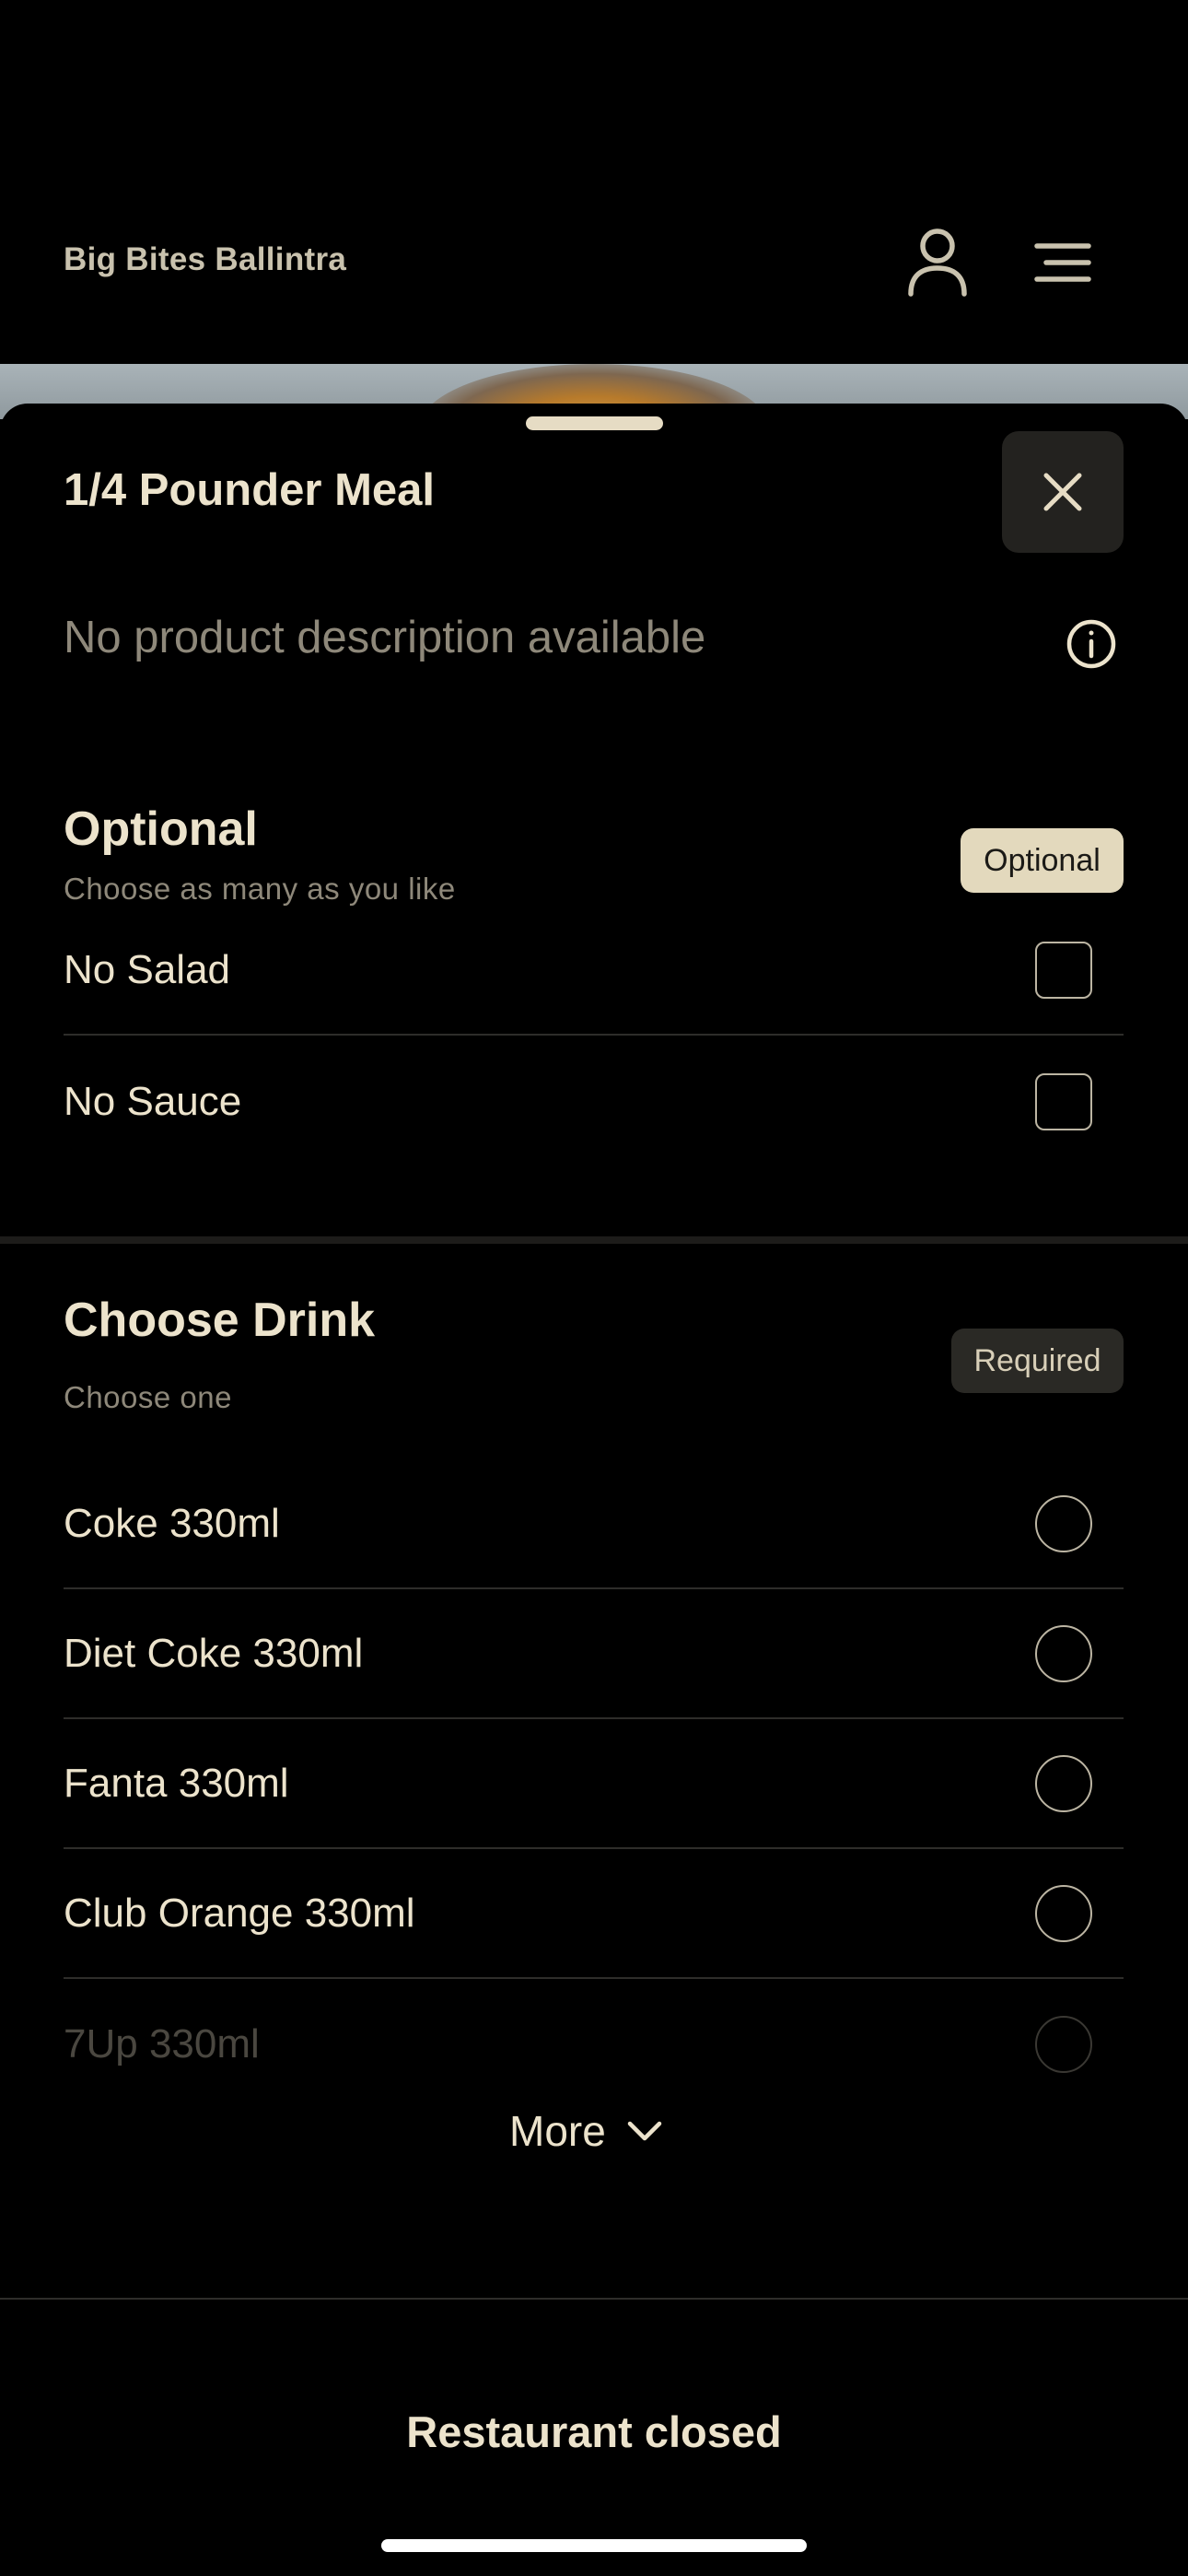 The image size is (1188, 2576). What do you see at coordinates (214, 1653) in the screenshot?
I see `drink-label: Diet Coke 330ml` at bounding box center [214, 1653].